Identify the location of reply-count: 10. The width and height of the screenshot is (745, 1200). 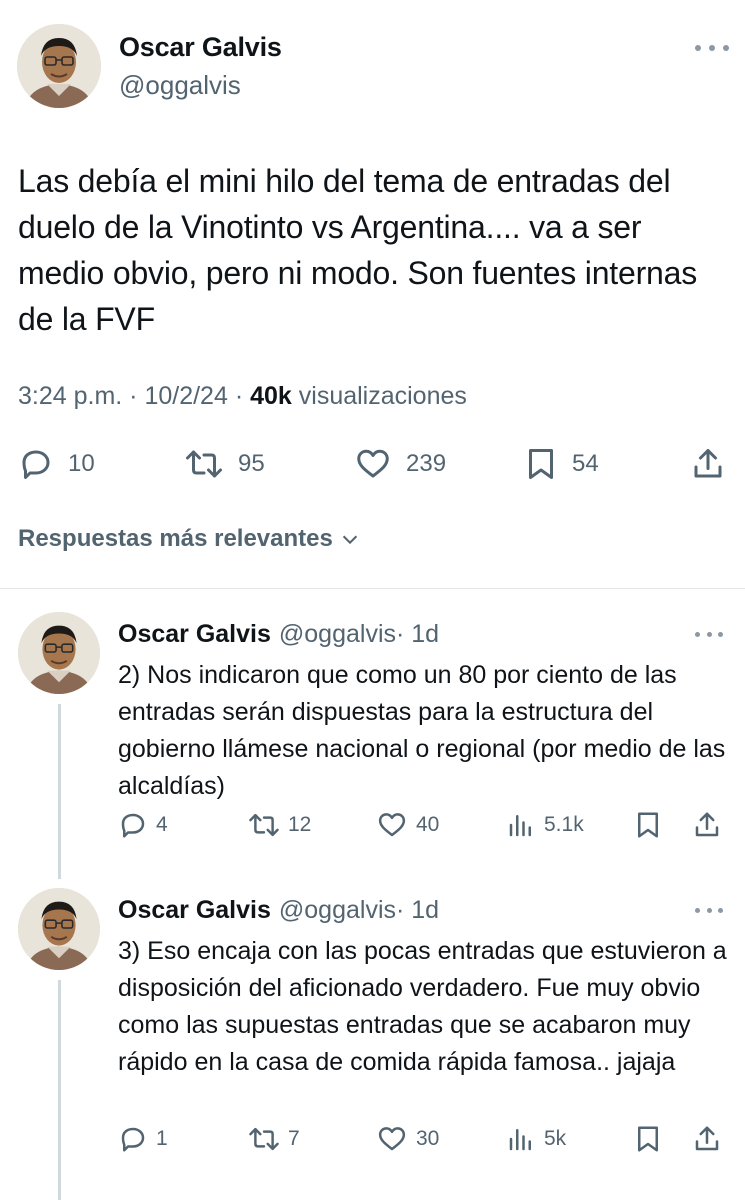
(81, 463).